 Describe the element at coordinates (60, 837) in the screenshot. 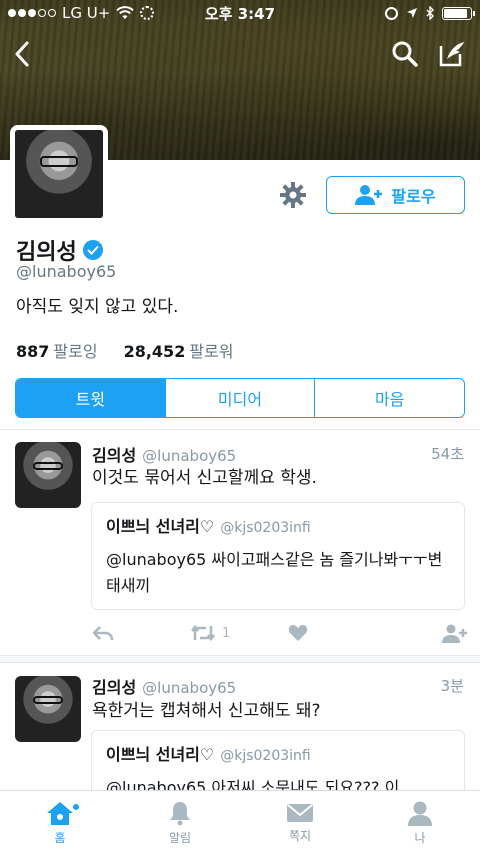

I see `nav-home-label: 홈` at that location.